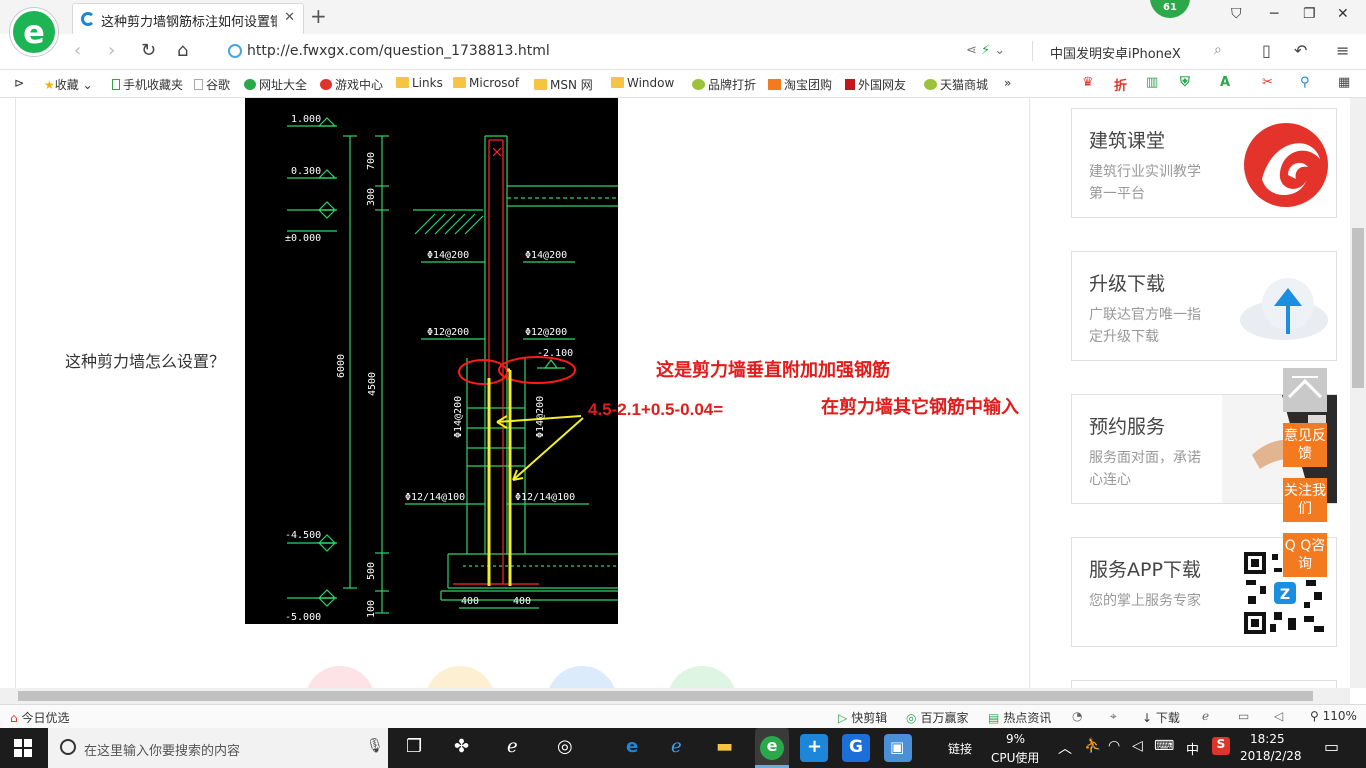  Describe the element at coordinates (960, 748) in the screenshot. I see `links-toolbar: 链接` at that location.